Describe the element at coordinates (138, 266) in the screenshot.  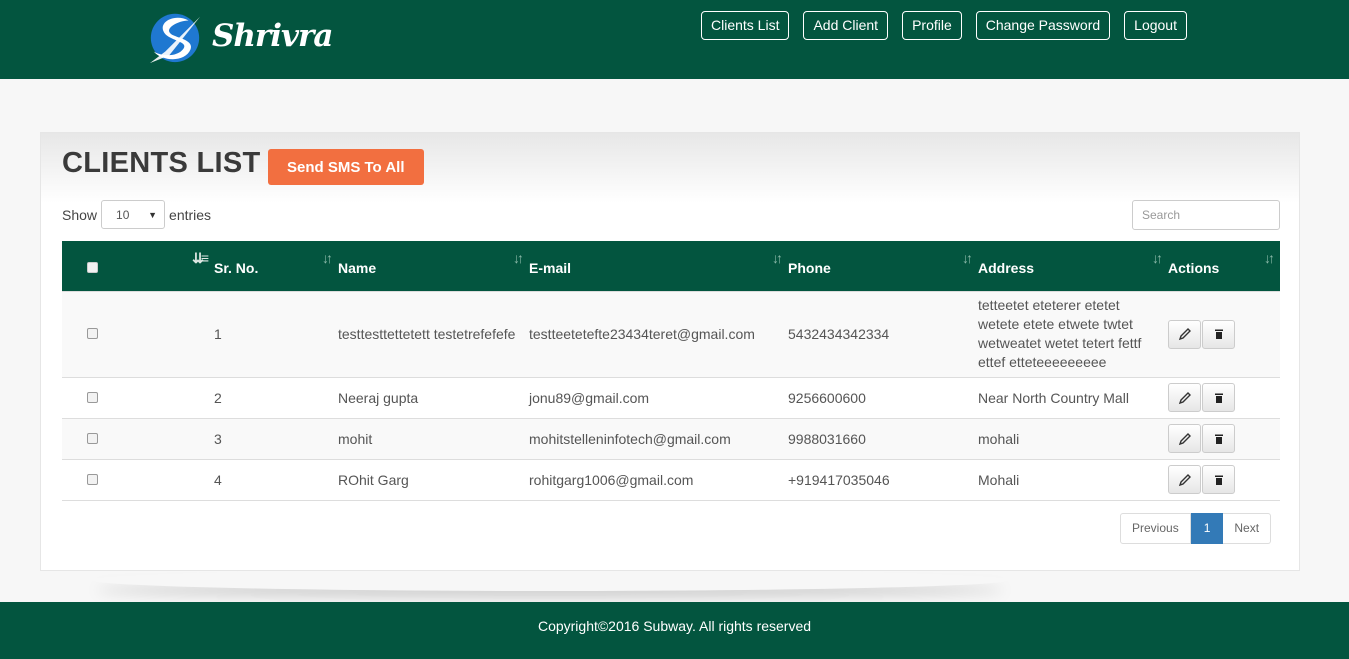
I see `select-all-header: ⇊≡` at that location.